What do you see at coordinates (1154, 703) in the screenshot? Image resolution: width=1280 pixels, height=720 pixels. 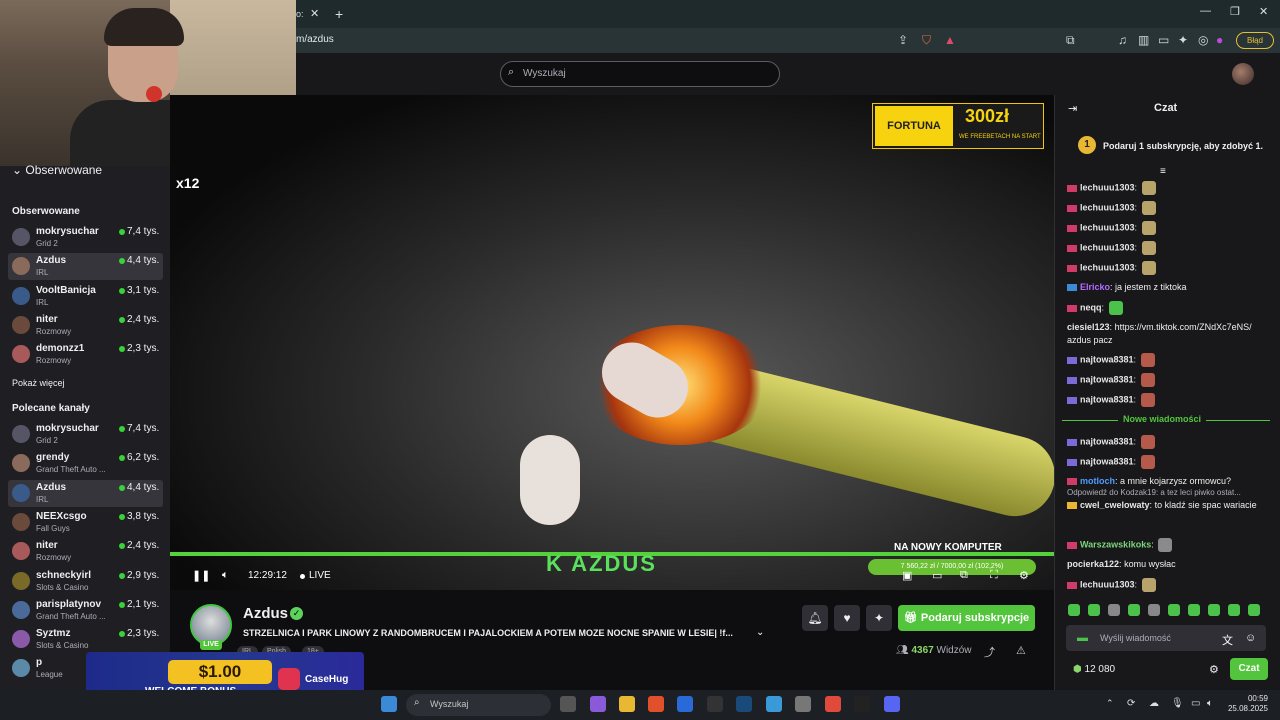 I see `tray-cloud-icon: ☁` at bounding box center [1154, 703].